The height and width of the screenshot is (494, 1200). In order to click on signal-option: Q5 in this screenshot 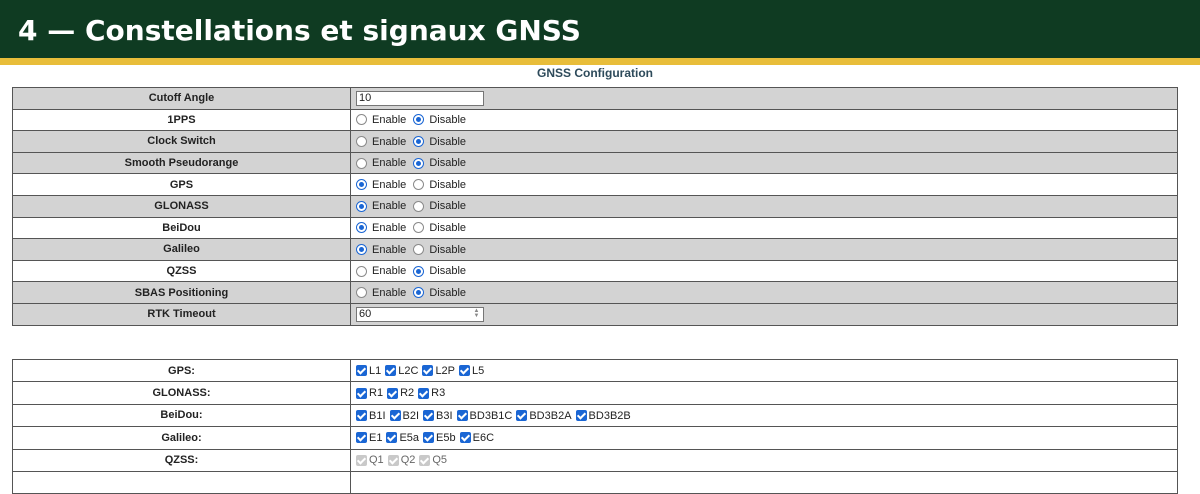, I will do `click(433, 460)`.